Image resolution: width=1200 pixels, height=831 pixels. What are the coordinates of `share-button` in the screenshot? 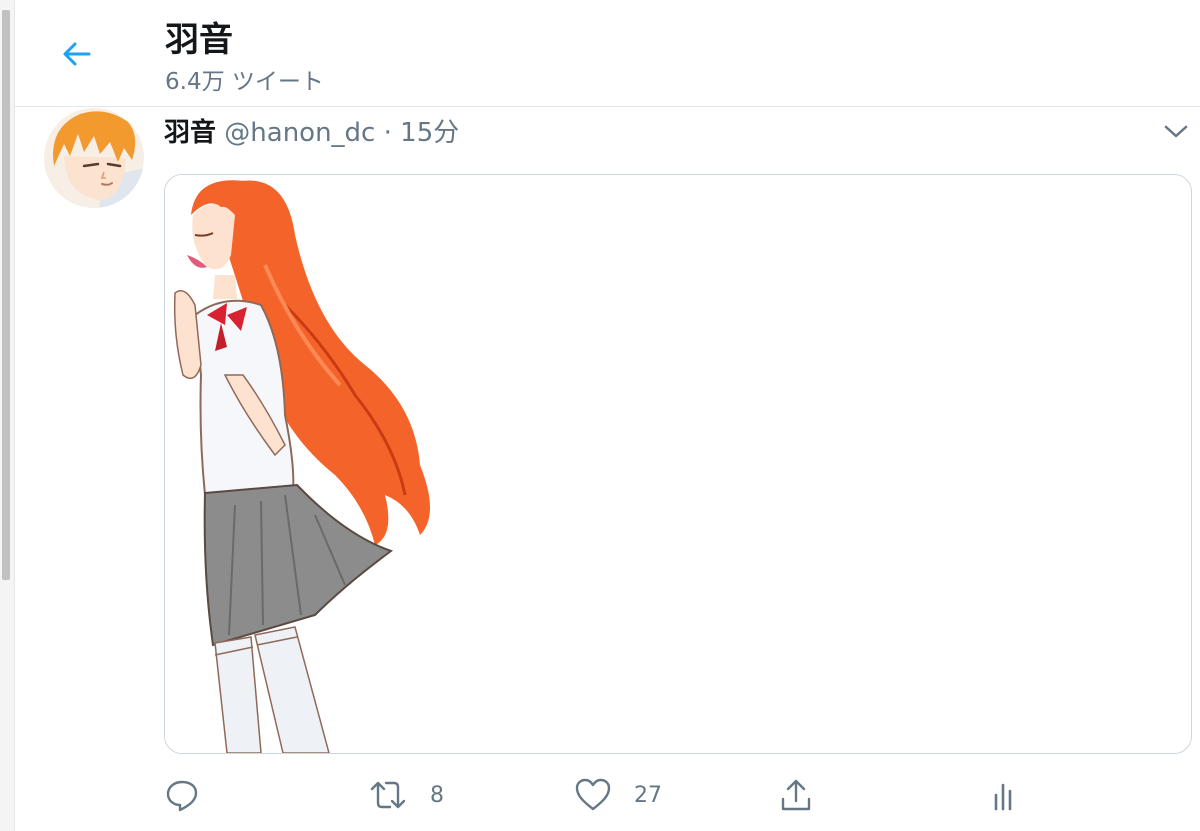 It's located at (807, 795).